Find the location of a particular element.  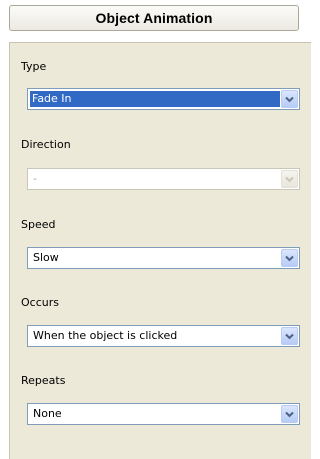

type-dropdown: Fade In is located at coordinates (163, 99).